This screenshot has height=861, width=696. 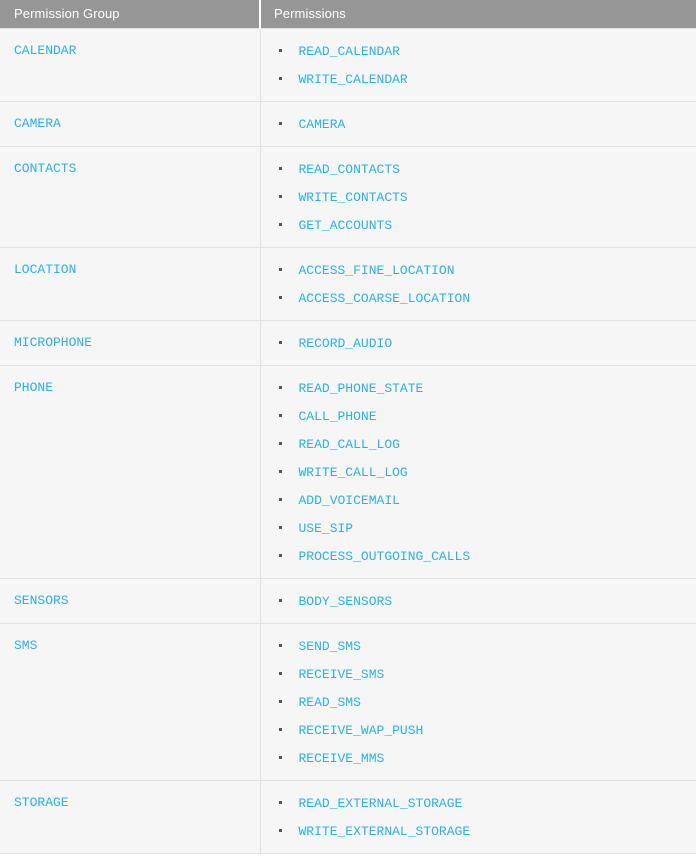 I want to click on permission-group-cell: CAMERA, so click(x=130, y=124).